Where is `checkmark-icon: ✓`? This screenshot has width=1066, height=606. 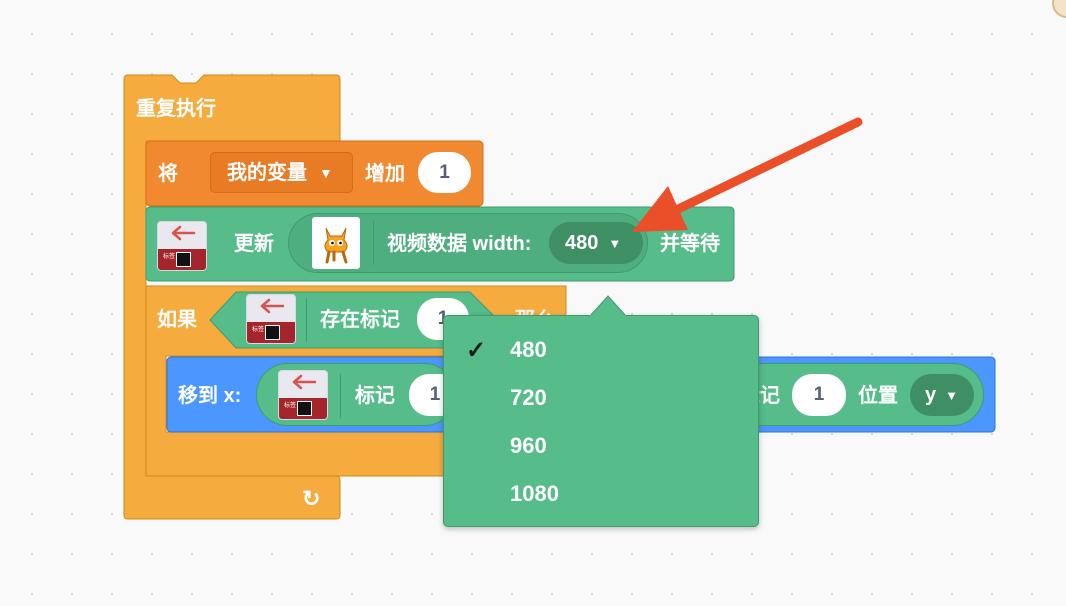
checkmark-icon: ✓ is located at coordinates (476, 350).